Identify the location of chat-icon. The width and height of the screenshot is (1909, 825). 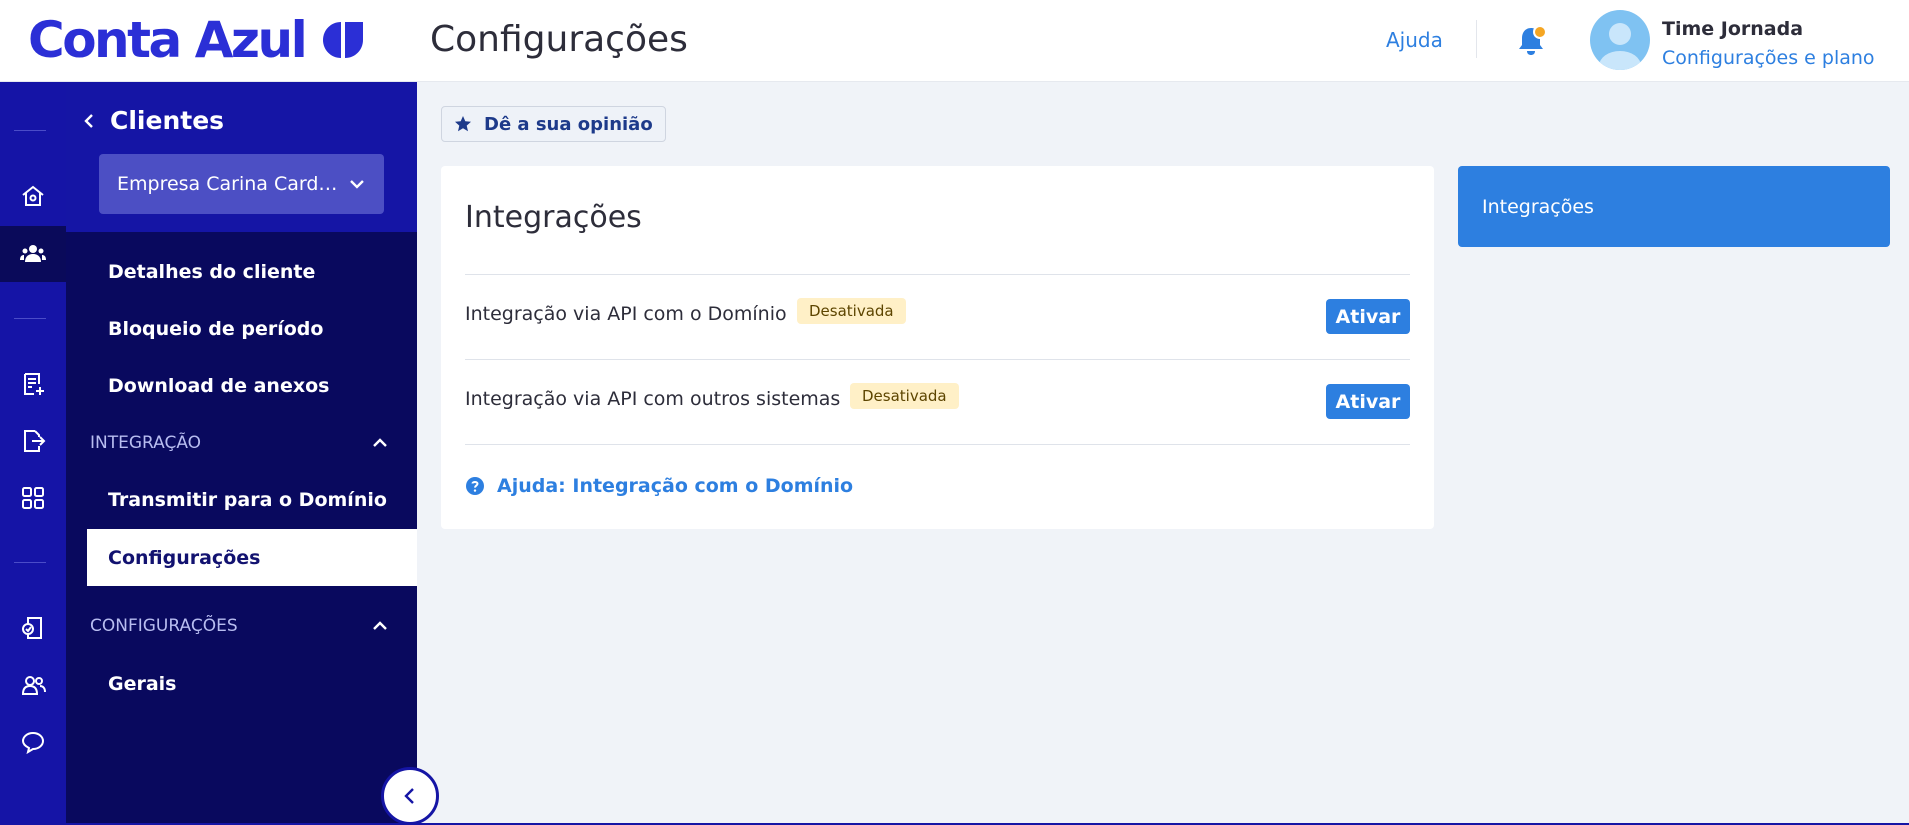
(33, 743).